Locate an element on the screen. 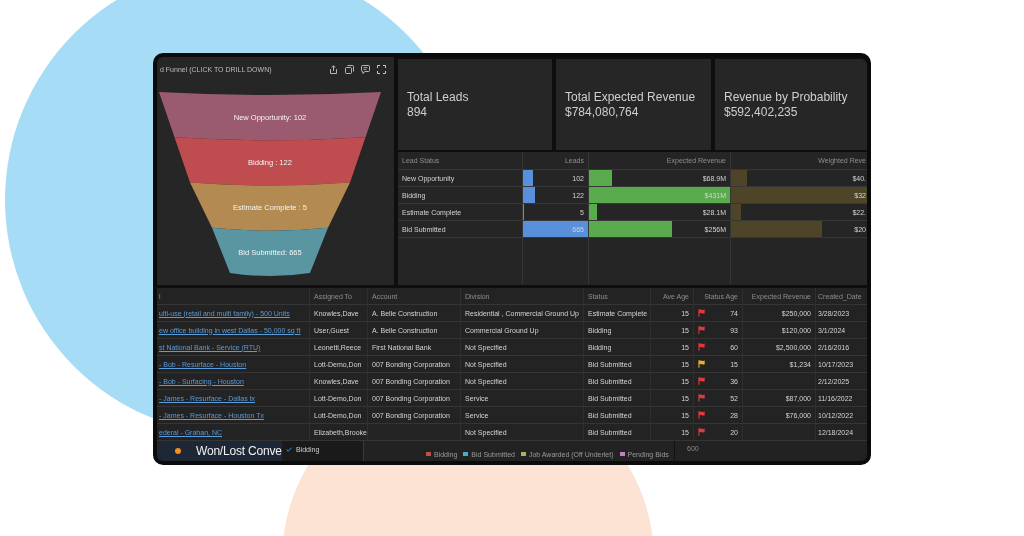  kpi-title: Total Expected Revenue is located at coordinates (631, 97).